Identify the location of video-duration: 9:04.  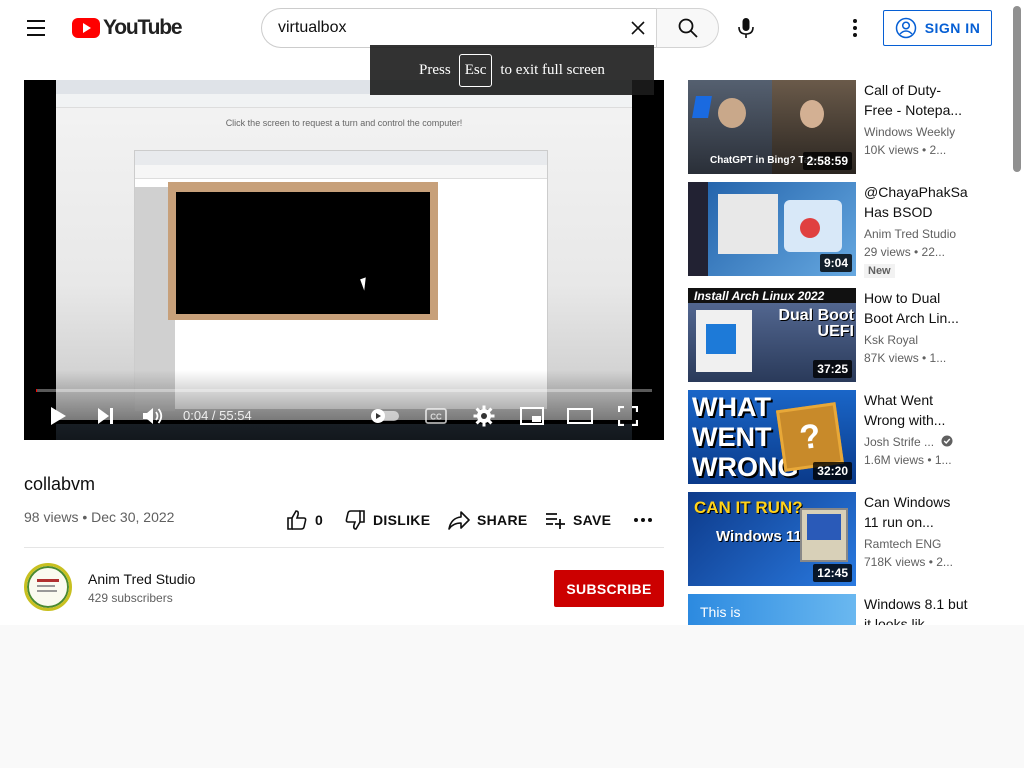
(835, 263).